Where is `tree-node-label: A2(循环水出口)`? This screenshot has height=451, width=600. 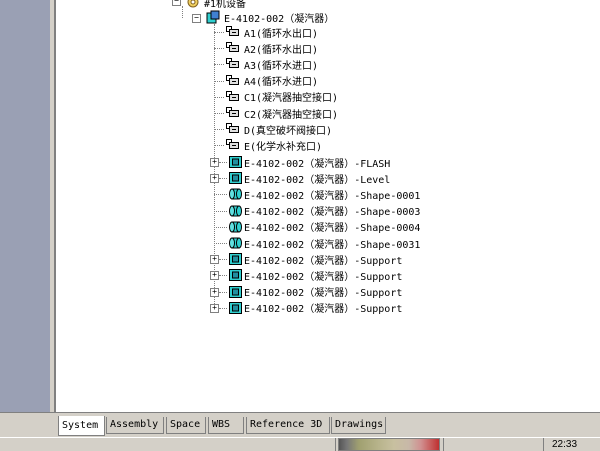 tree-node-label: A2(循环水出口) is located at coordinates (281, 50).